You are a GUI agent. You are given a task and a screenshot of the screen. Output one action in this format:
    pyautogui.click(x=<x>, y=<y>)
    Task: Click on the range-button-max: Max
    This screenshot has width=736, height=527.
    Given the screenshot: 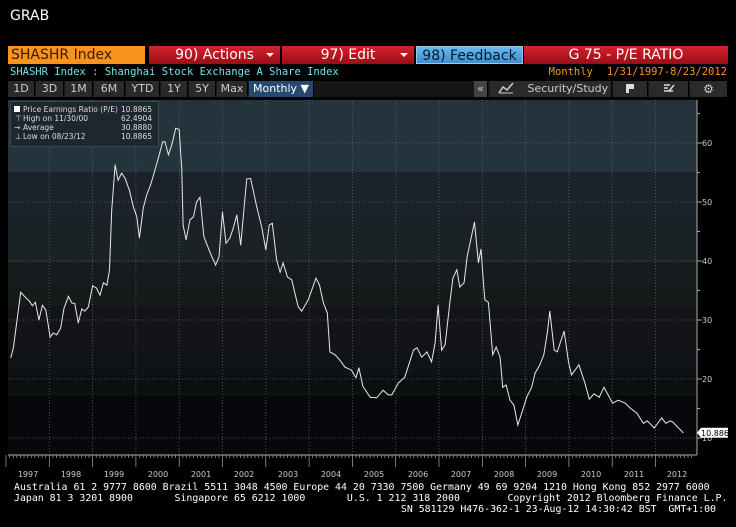 What is the action you would take?
    pyautogui.click(x=232, y=89)
    